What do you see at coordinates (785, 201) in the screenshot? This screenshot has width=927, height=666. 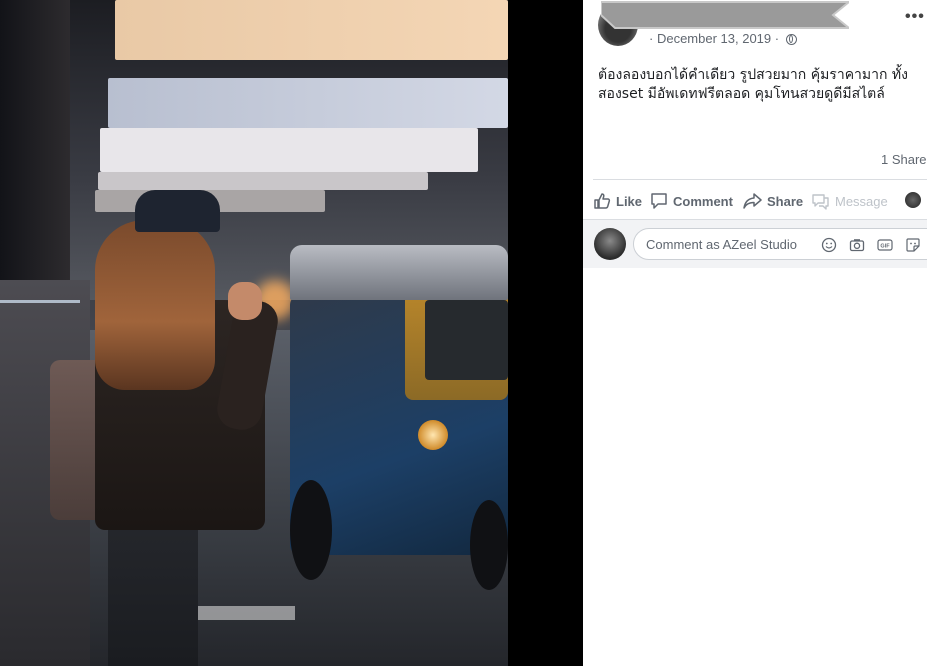 I see `share-label: Share` at bounding box center [785, 201].